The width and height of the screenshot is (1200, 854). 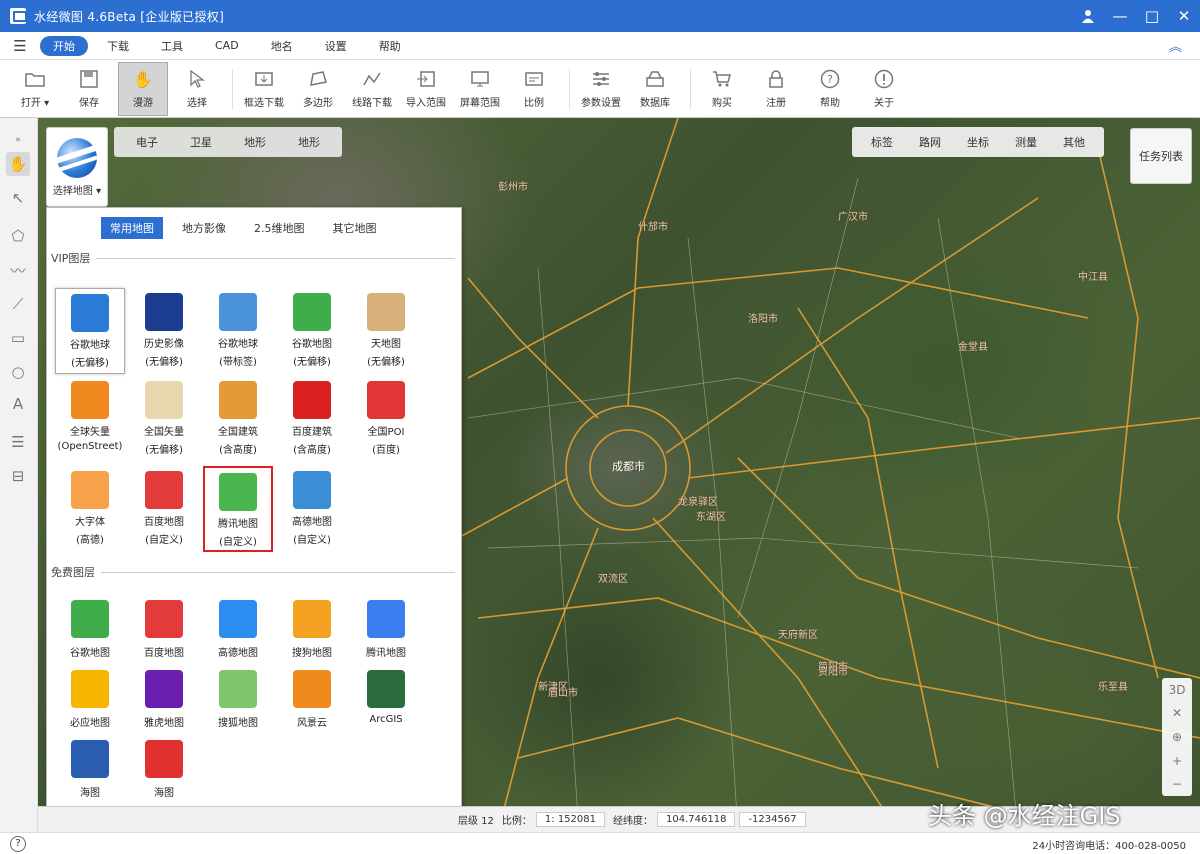 I want to click on expand-icon: », so click(x=18, y=140).